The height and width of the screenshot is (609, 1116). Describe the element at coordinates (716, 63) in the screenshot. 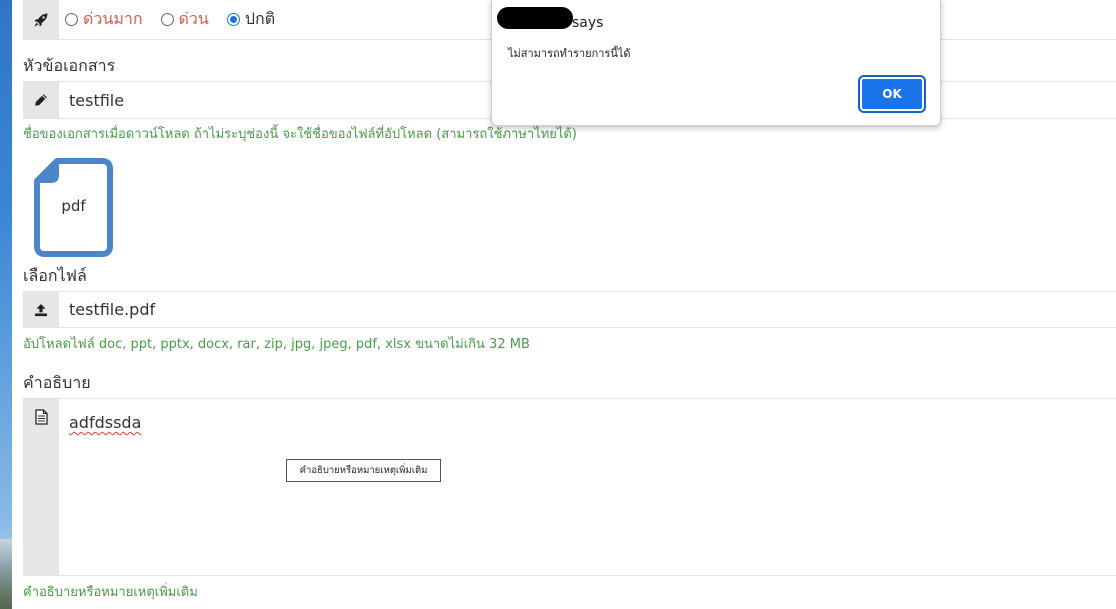

I see `alert-dialog: says ไม่สามารถทำรายการนี้ได้ OK` at that location.